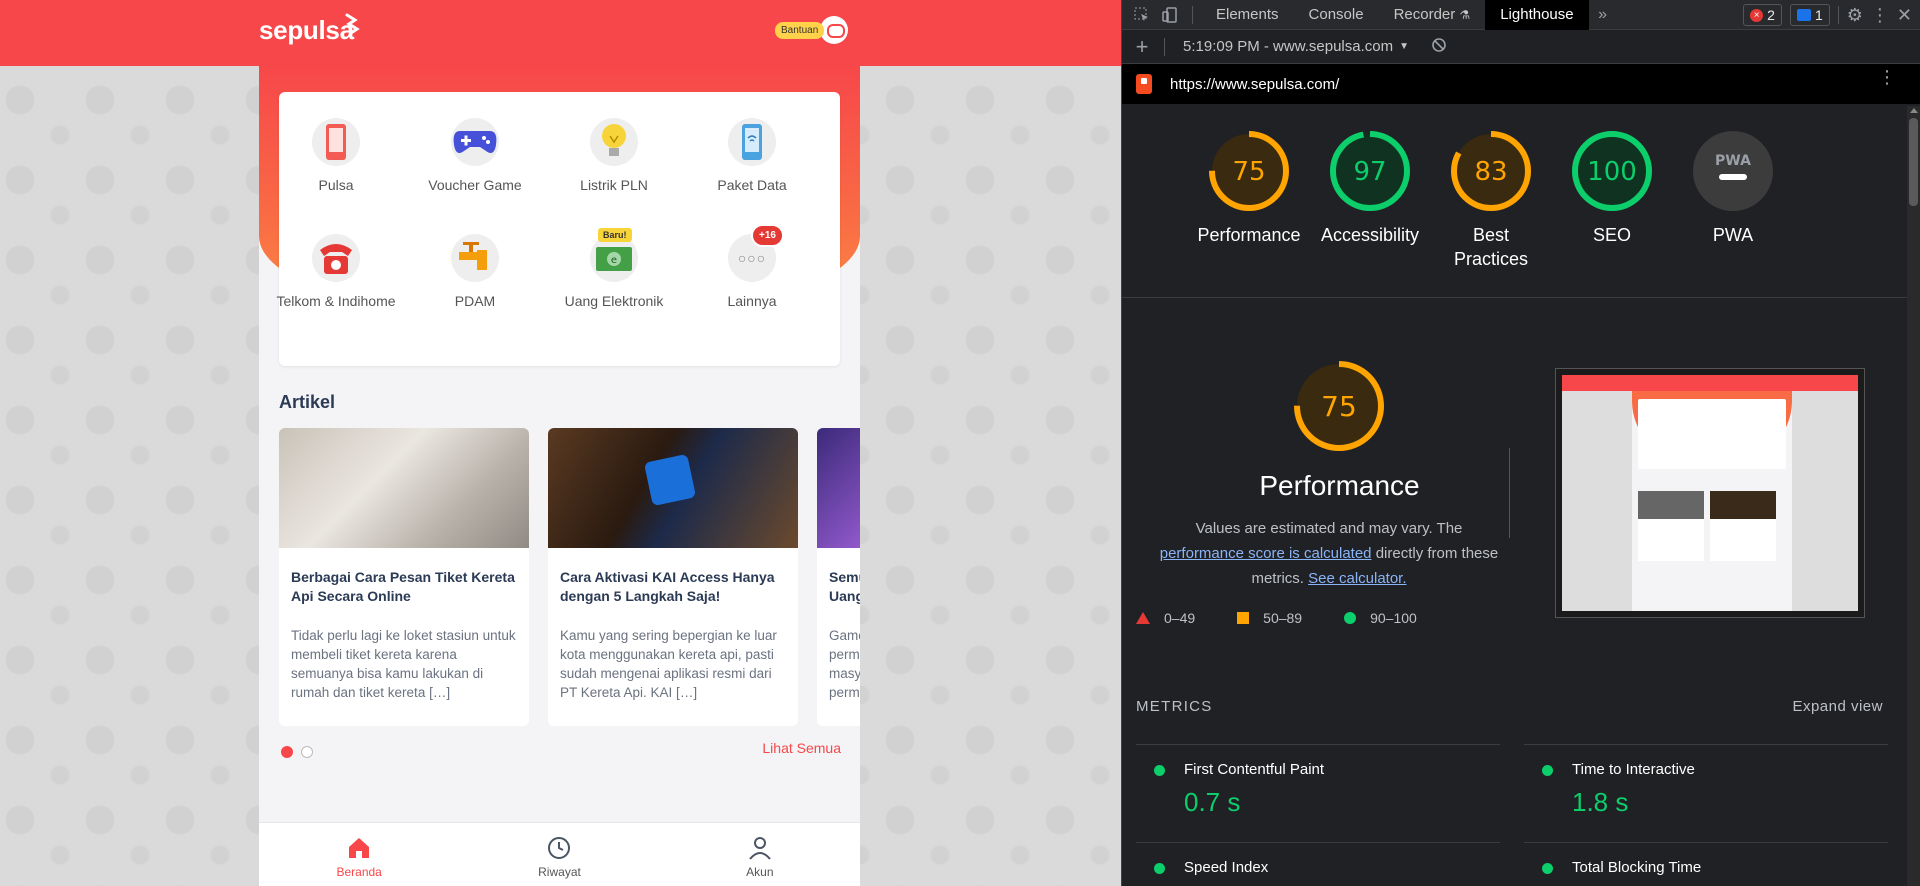  Describe the element at coordinates (1904, 15) in the screenshot. I see `close-icon: ✕` at that location.